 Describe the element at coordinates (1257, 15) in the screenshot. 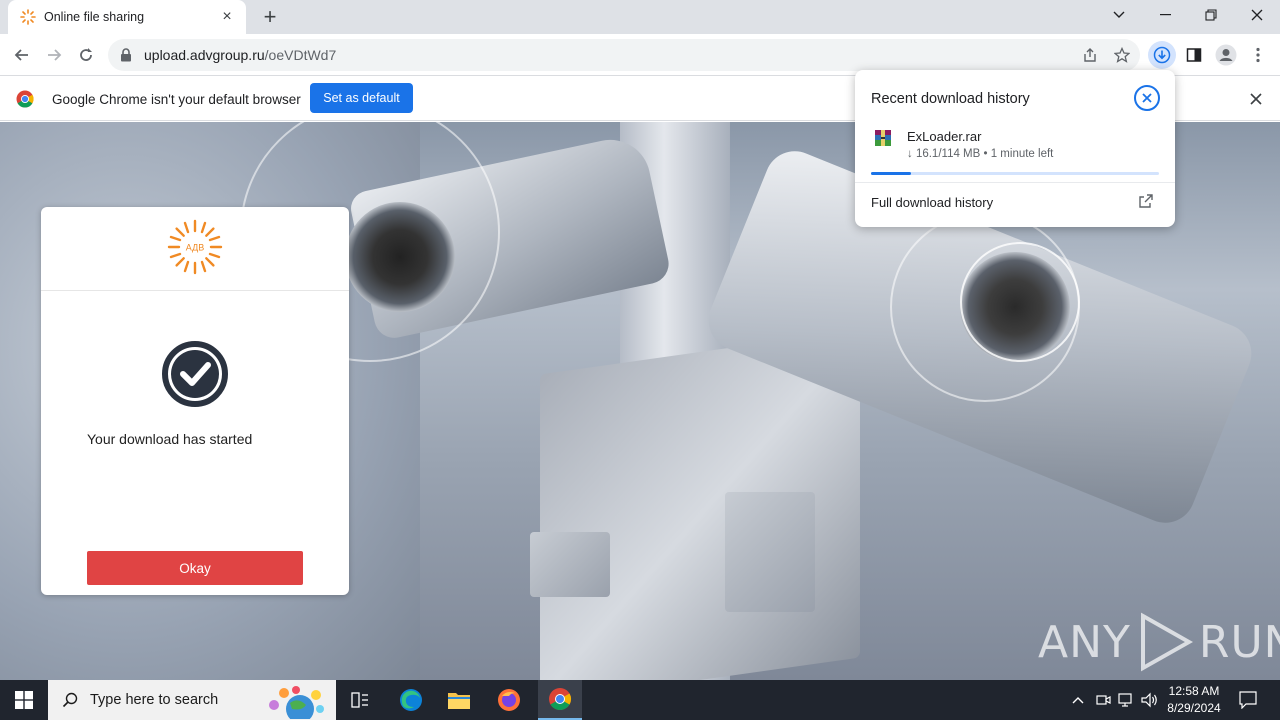

I see `close-window-button` at that location.